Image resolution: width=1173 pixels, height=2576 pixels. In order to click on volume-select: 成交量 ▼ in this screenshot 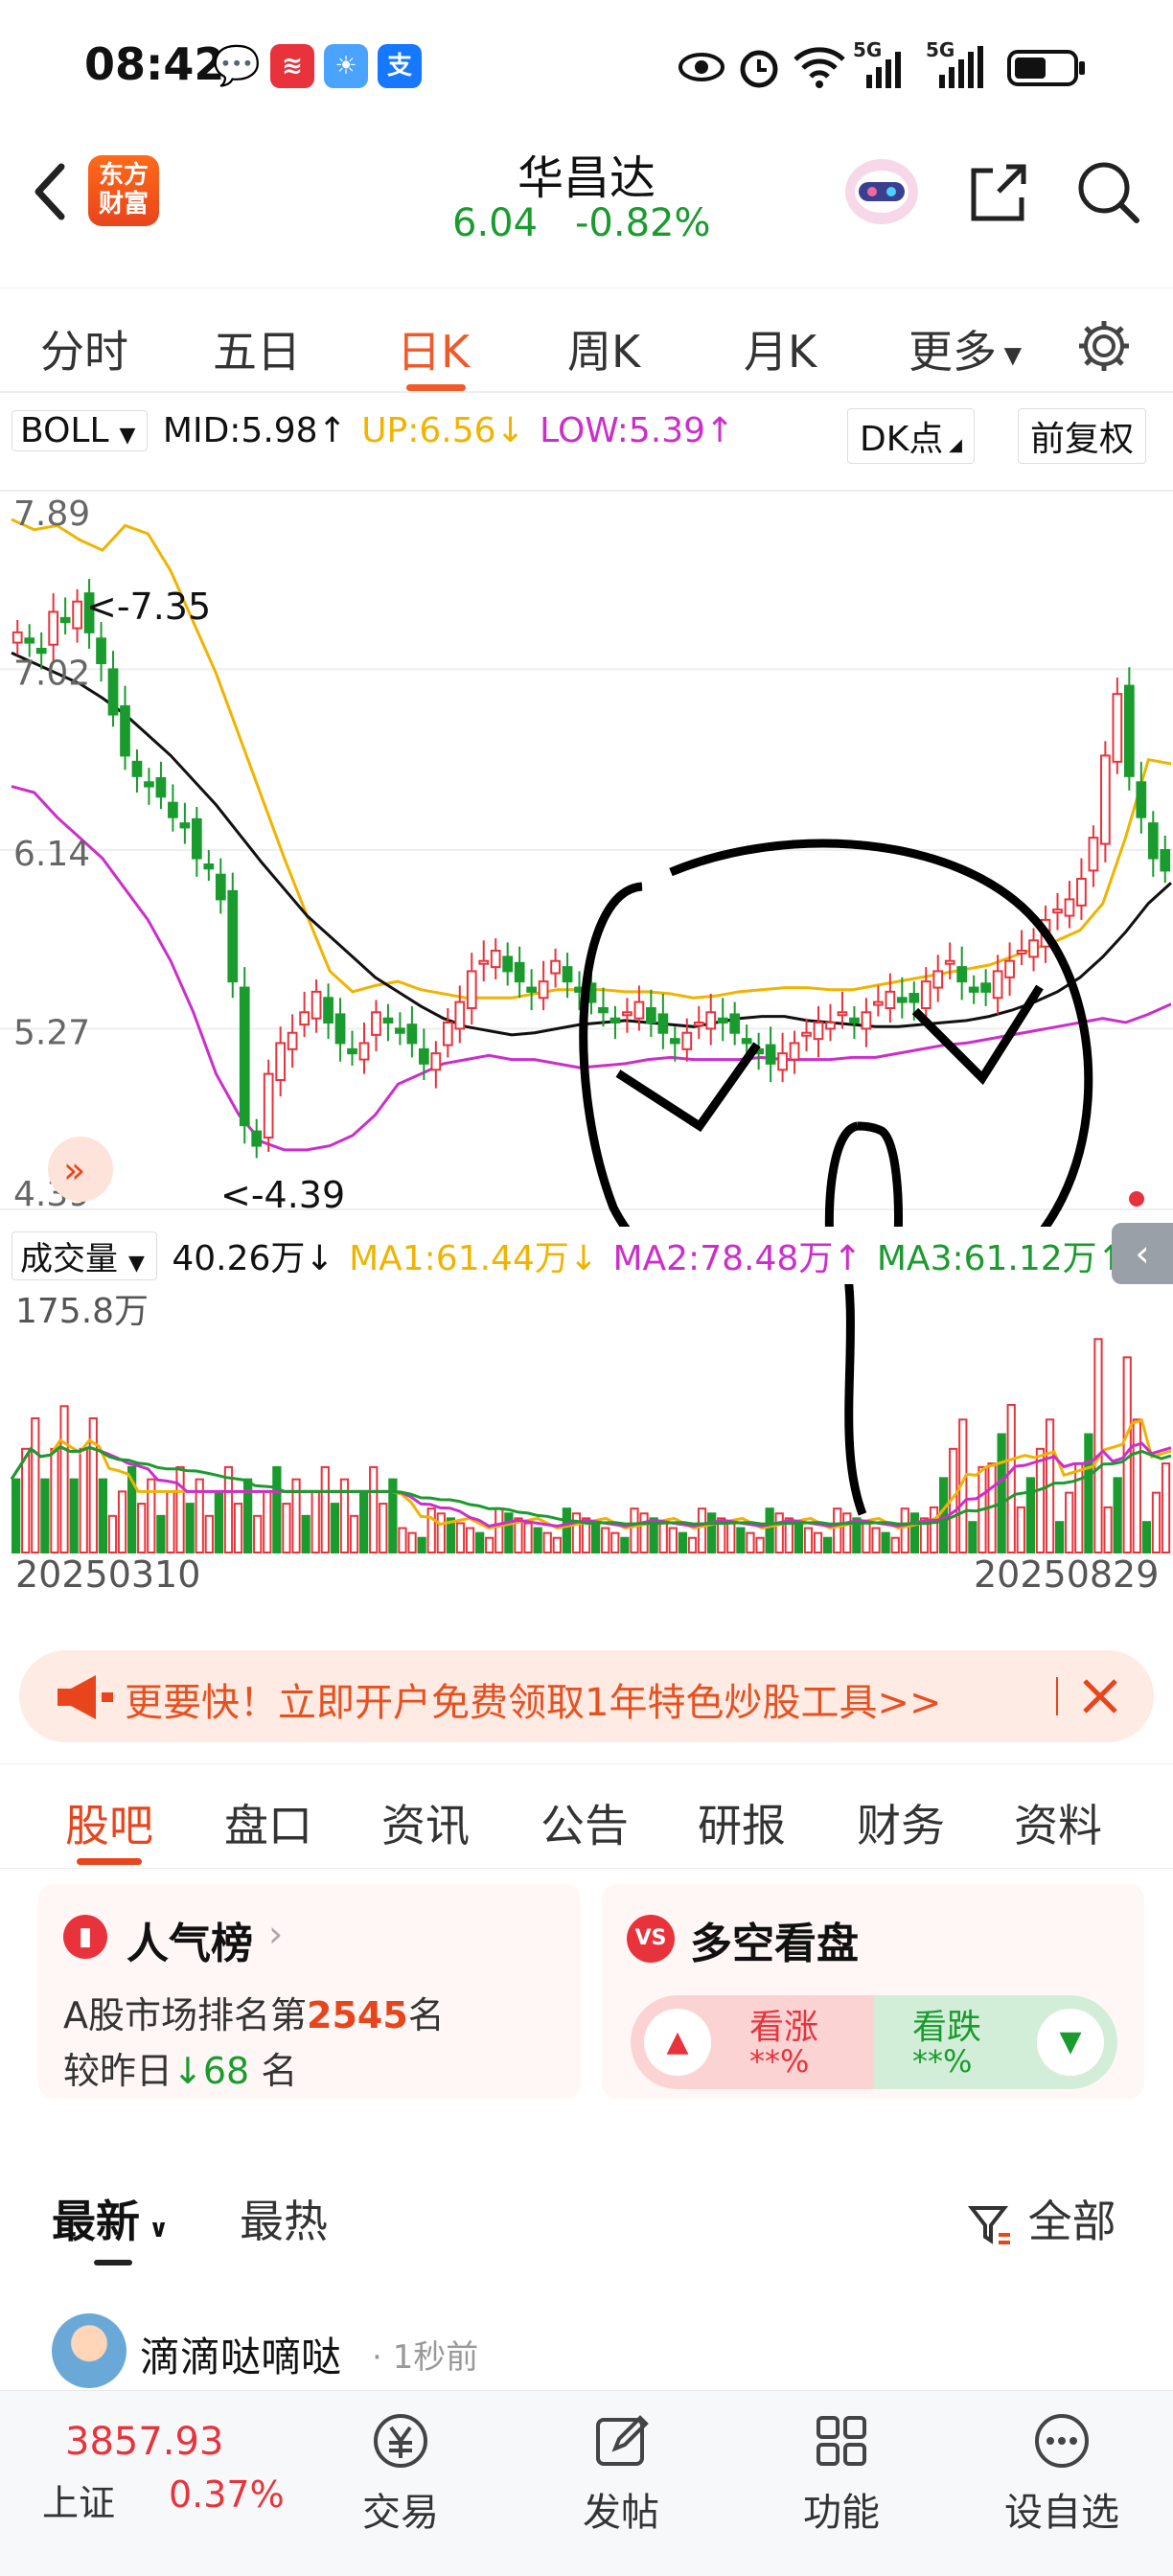, I will do `click(85, 1255)`.